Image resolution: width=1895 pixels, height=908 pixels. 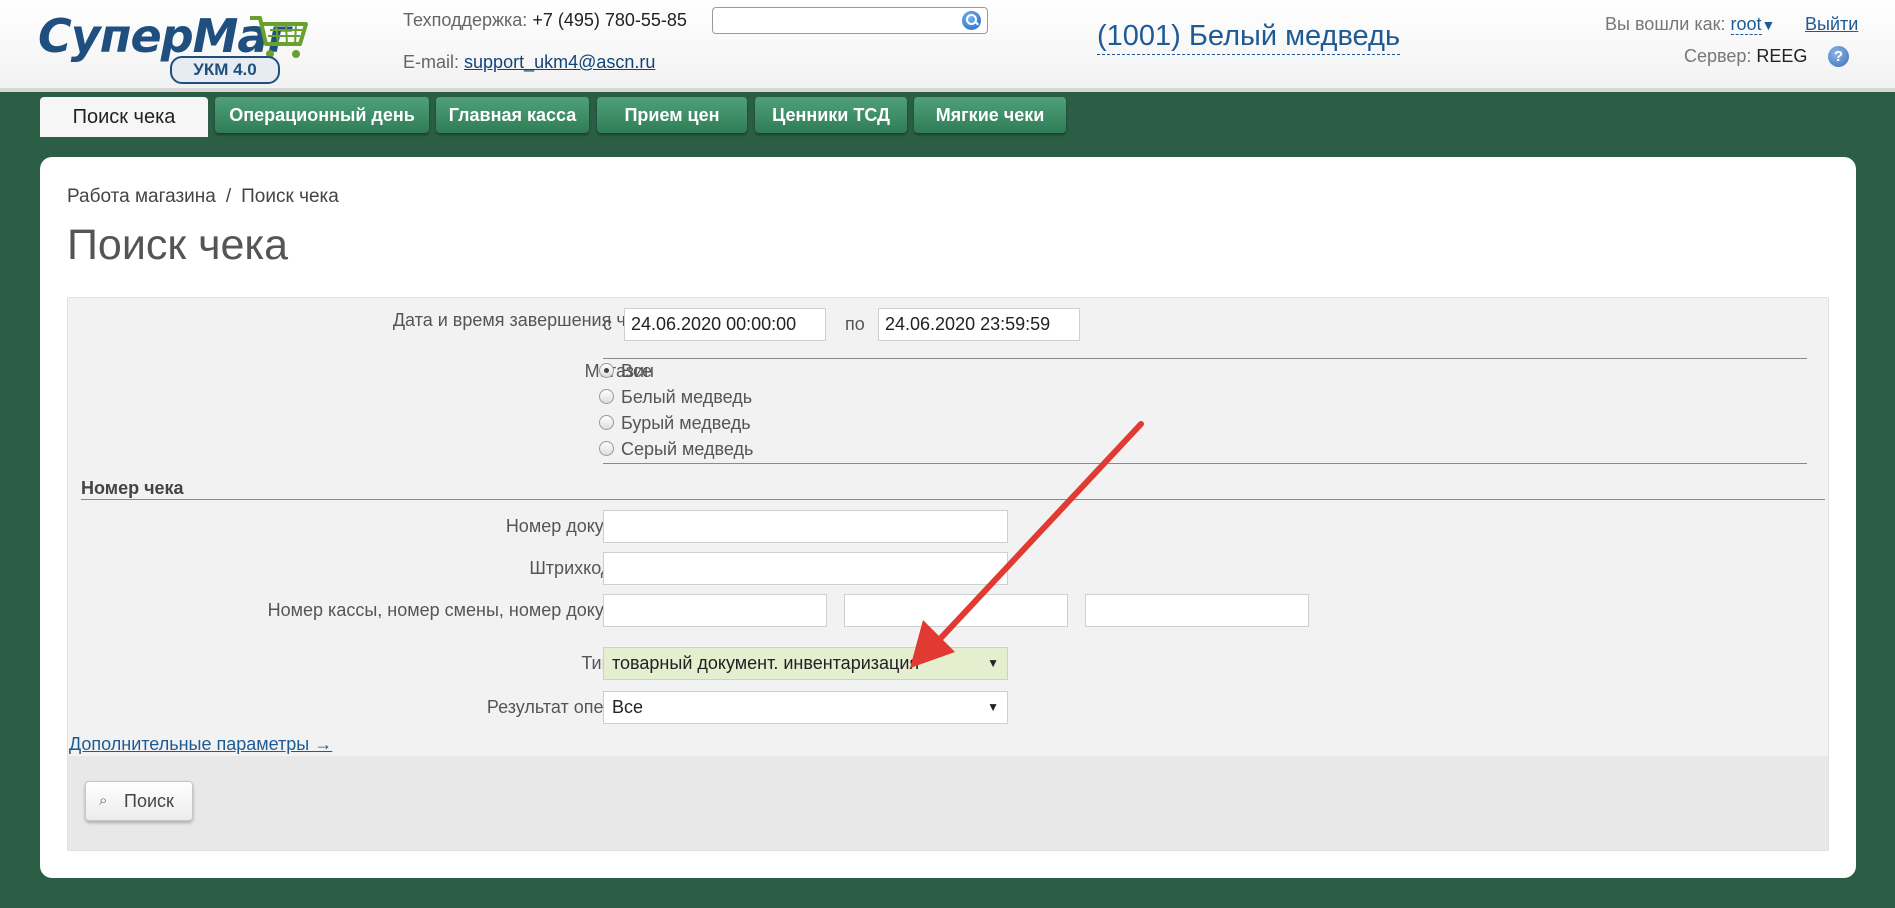 I want to click on breadcrumb-parent: Работа магазина, so click(x=141, y=196).